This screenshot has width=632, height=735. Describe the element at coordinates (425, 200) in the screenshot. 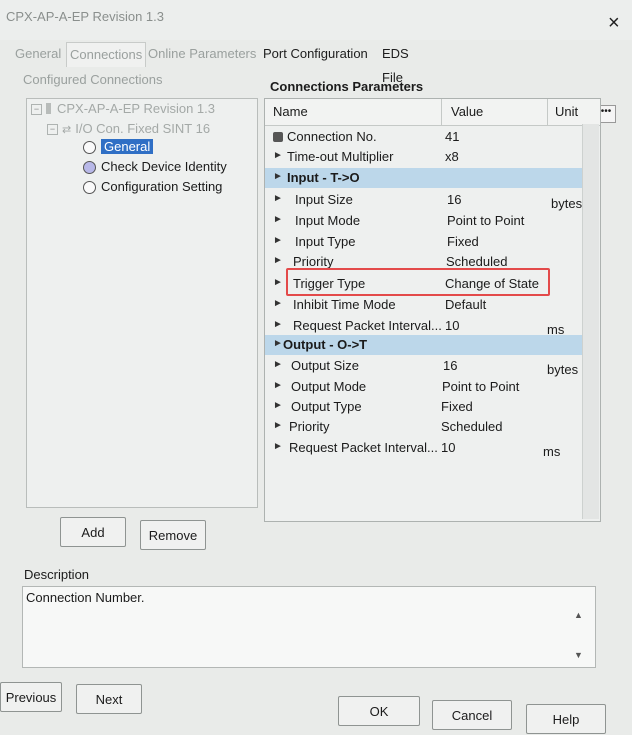

I see `param-row-input-size: ► Input Size 16 bytes` at that location.